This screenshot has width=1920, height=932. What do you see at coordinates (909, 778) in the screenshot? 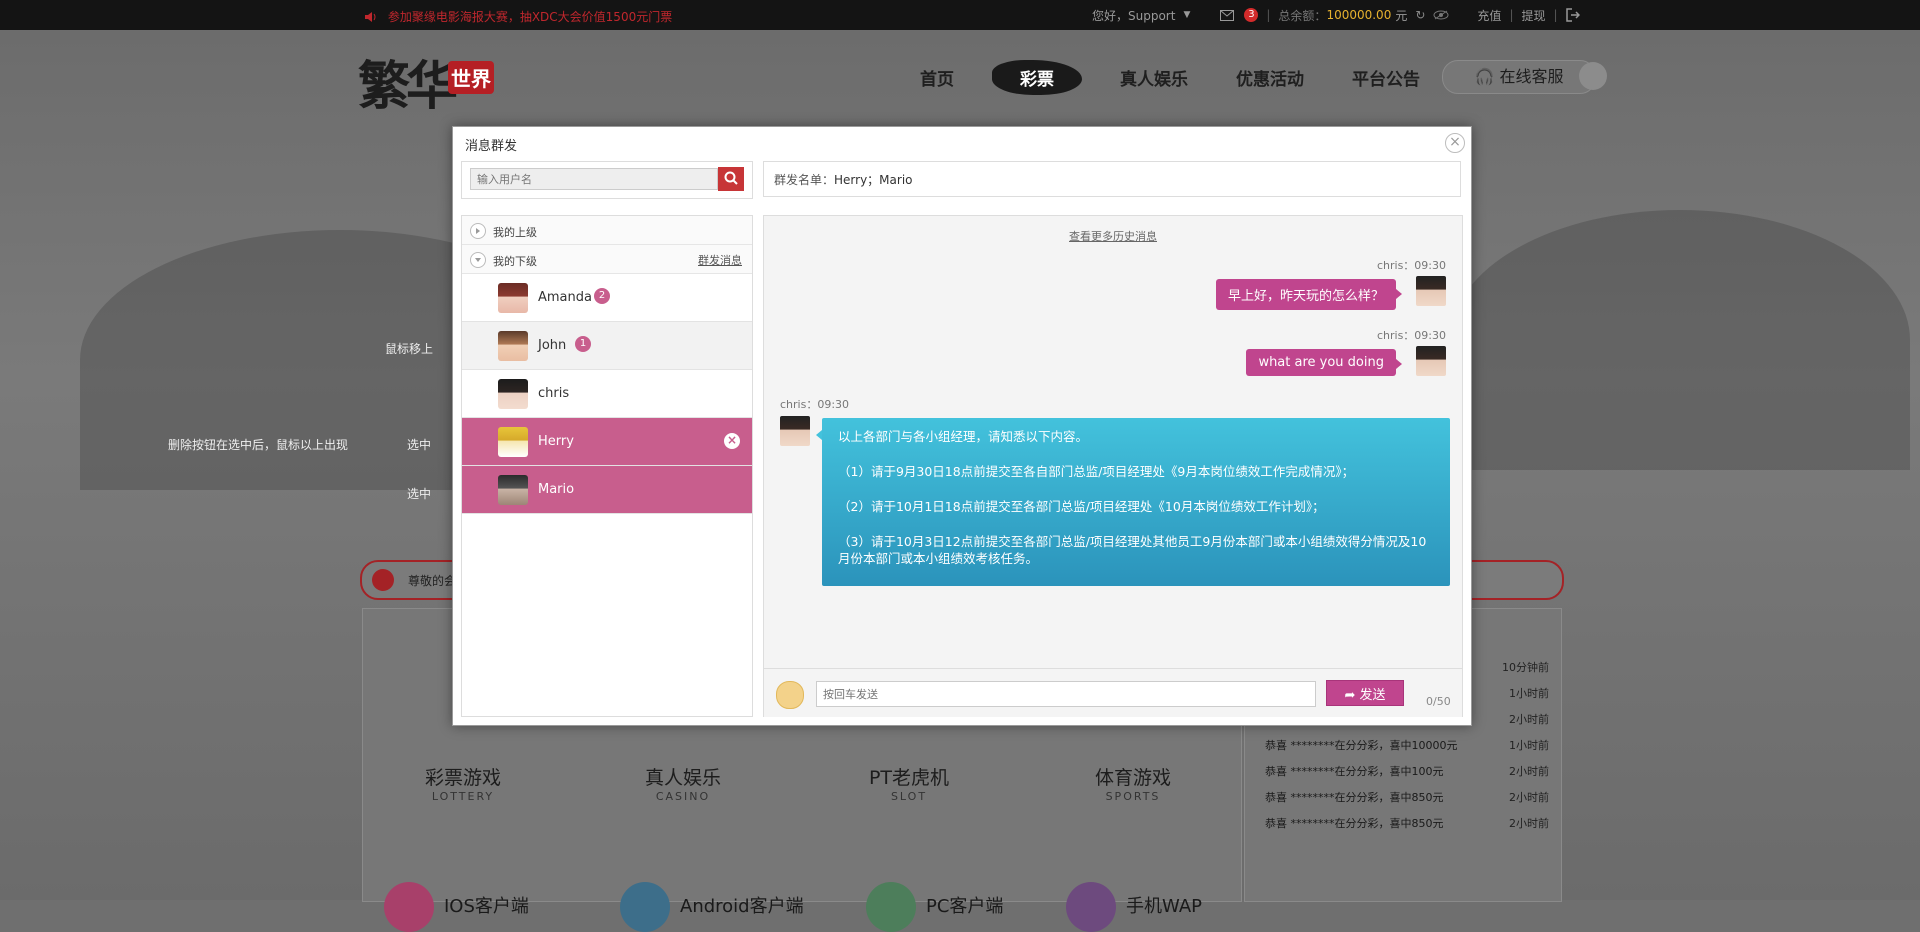
I see `game-name: PT老虎机` at bounding box center [909, 778].